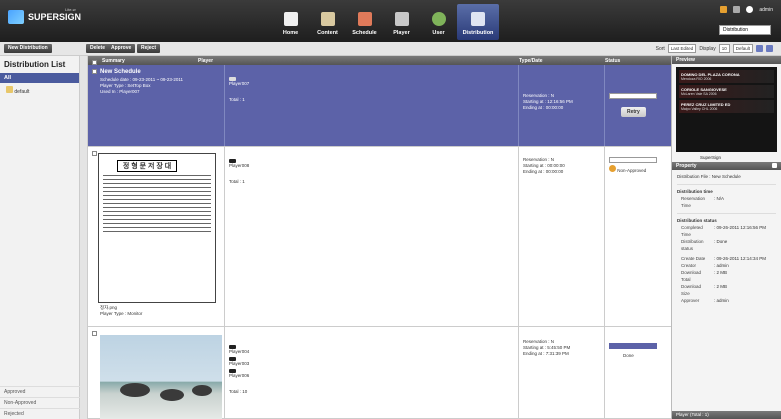  What do you see at coordinates (612, 61) in the screenshot?
I see `col-status: Status` at bounding box center [612, 61].